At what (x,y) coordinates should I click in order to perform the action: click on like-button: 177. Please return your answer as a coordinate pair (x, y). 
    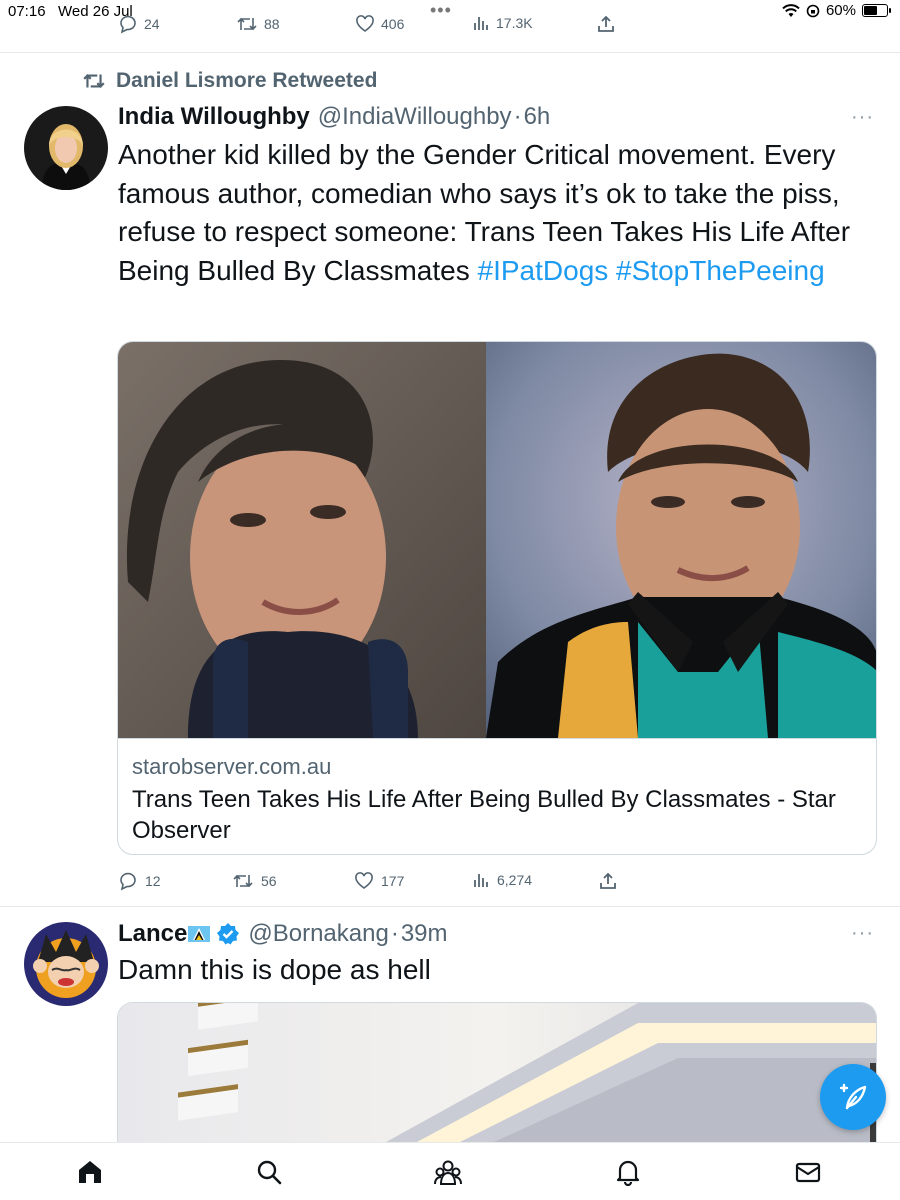
    Looking at the image, I should click on (379, 881).